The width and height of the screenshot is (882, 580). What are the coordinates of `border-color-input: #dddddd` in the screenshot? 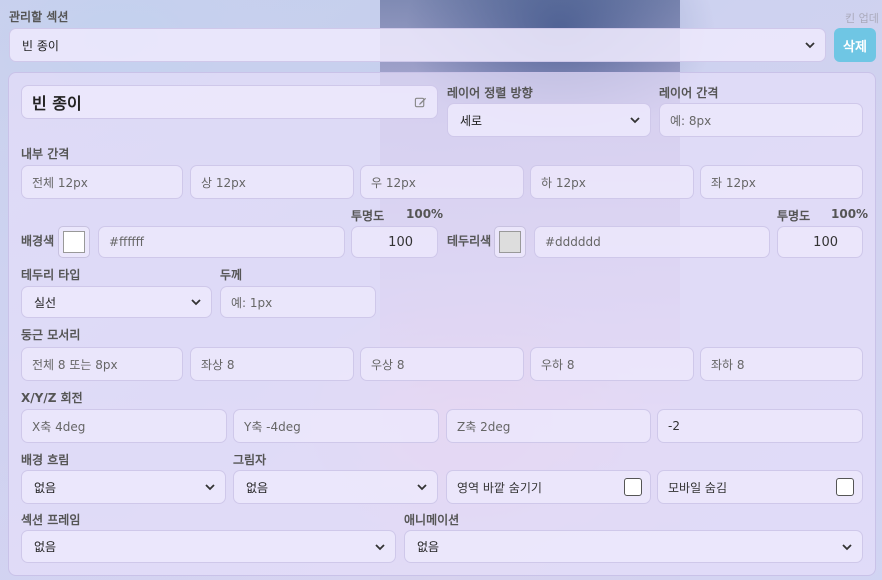 It's located at (652, 242).